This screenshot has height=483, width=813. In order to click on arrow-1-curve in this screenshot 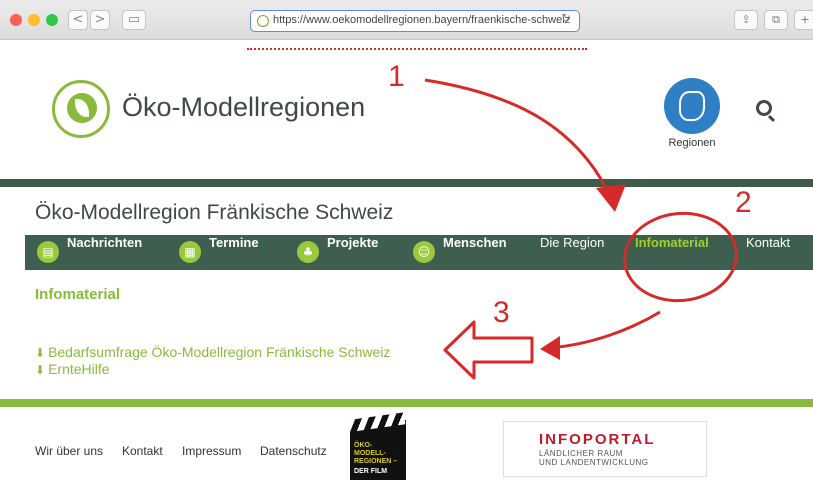, I will do `click(519, 139)`.